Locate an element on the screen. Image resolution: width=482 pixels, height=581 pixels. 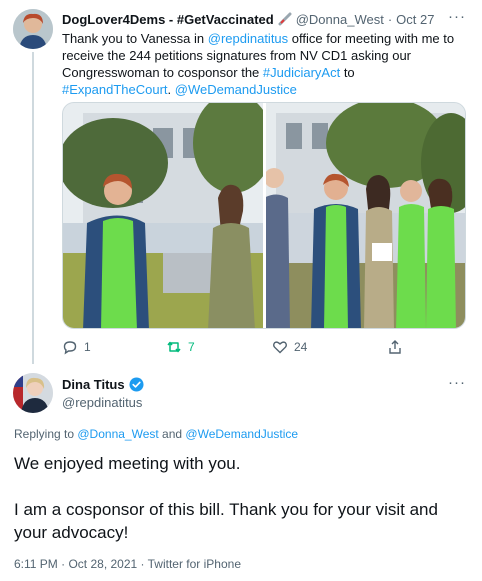
verified-badge-icon is located at coordinates (136, 384).